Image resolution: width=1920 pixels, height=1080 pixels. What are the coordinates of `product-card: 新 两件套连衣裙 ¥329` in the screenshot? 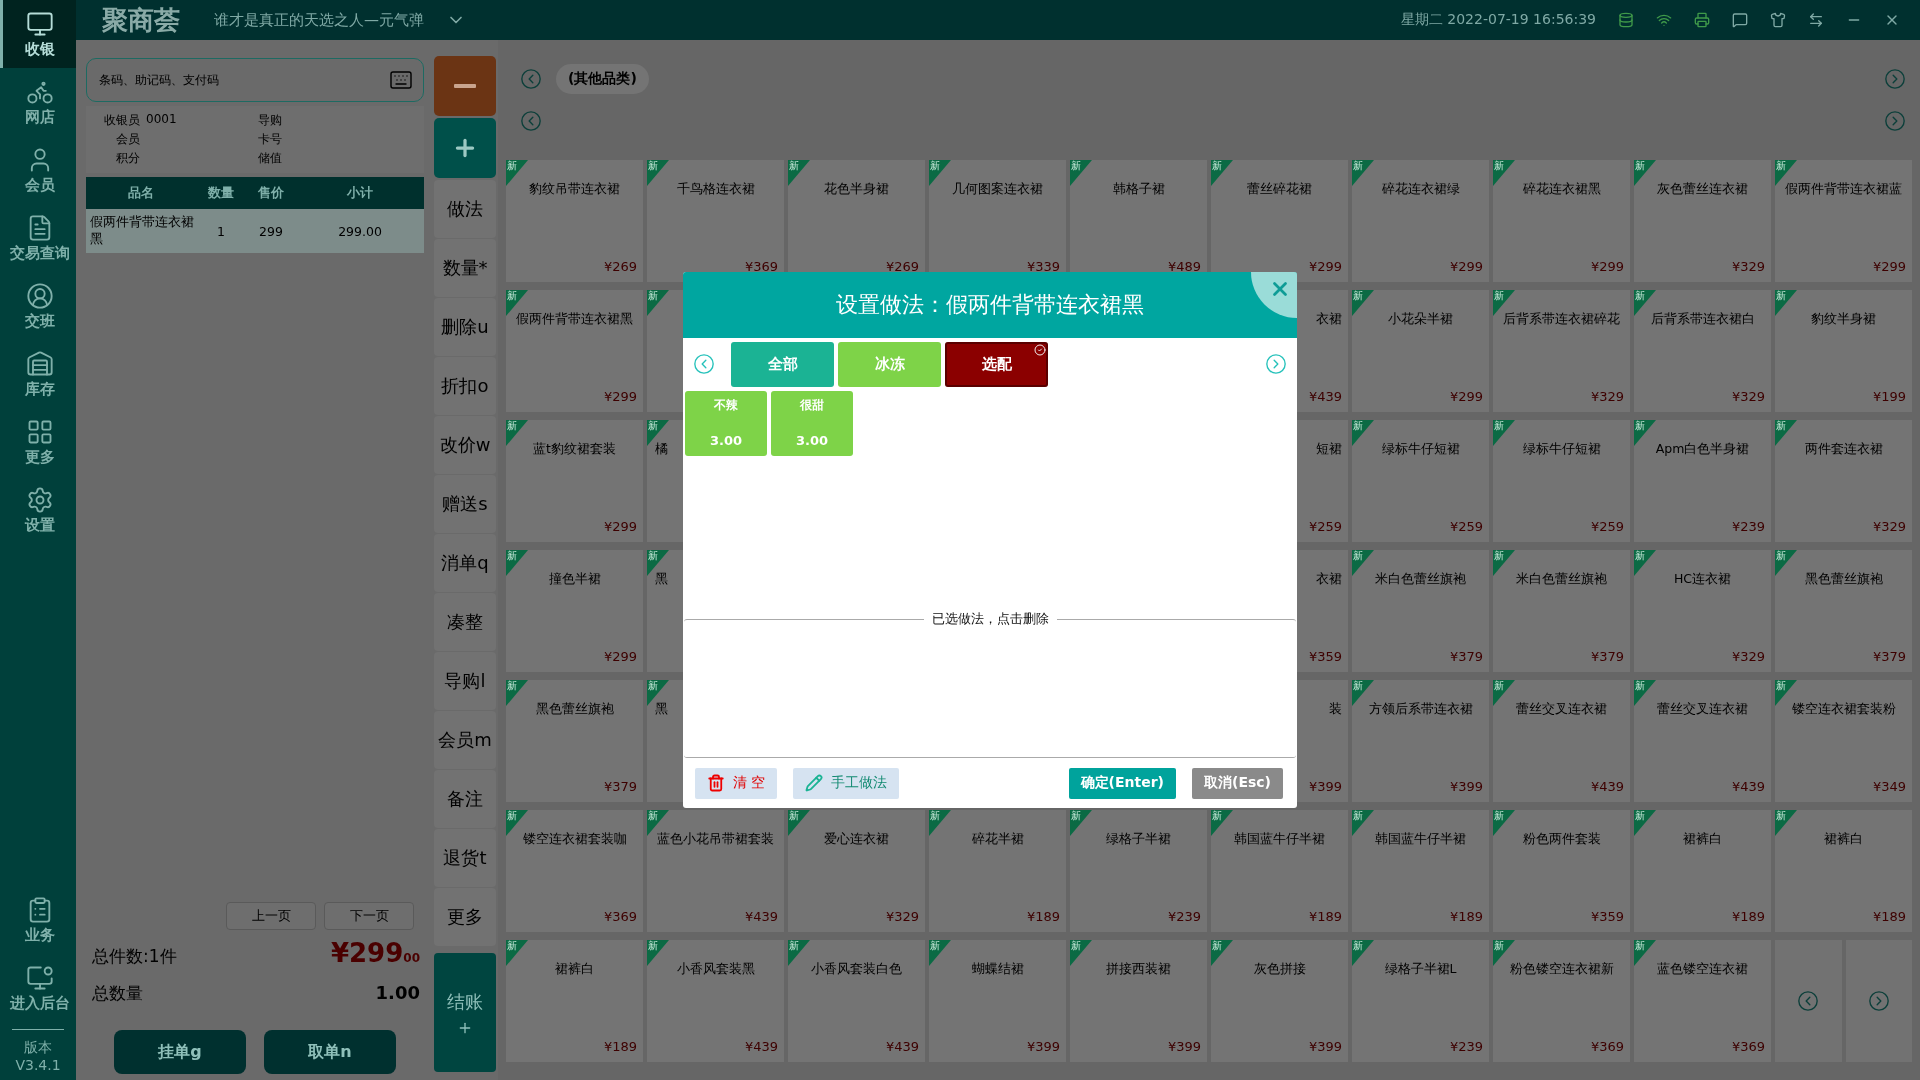 It's located at (1843, 481).